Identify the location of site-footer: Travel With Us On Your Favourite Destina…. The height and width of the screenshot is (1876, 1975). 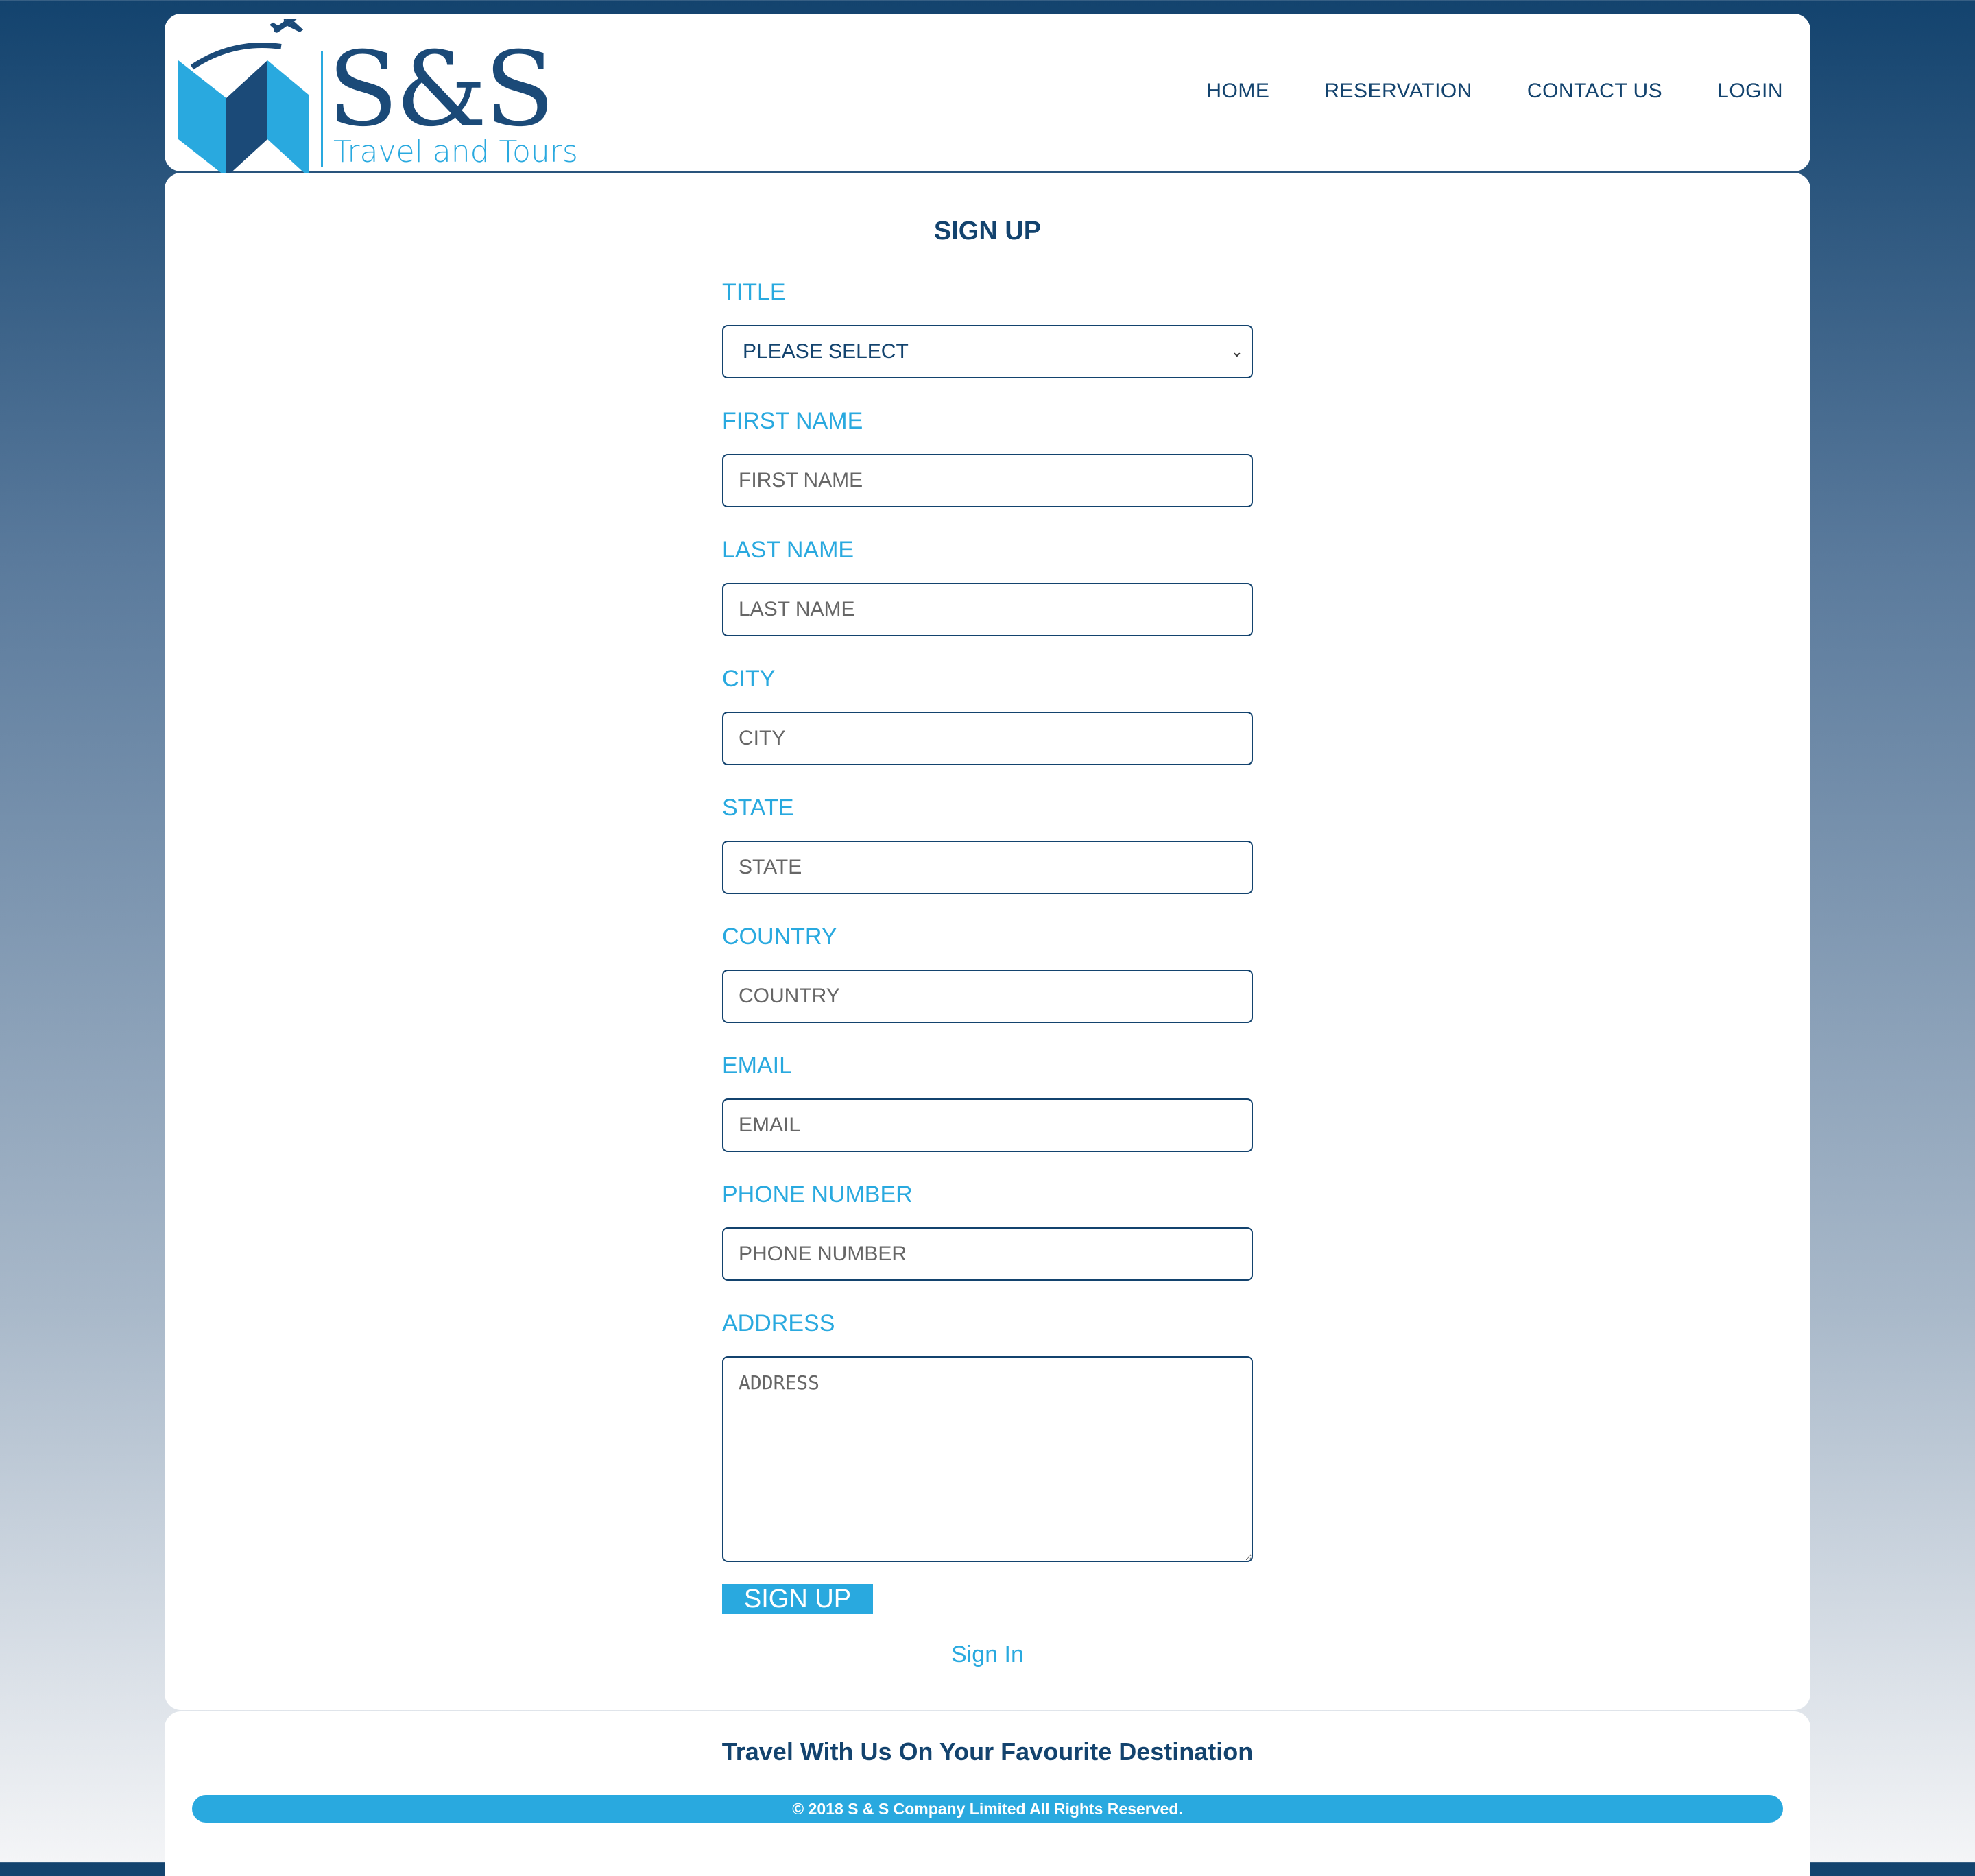
(987, 1793).